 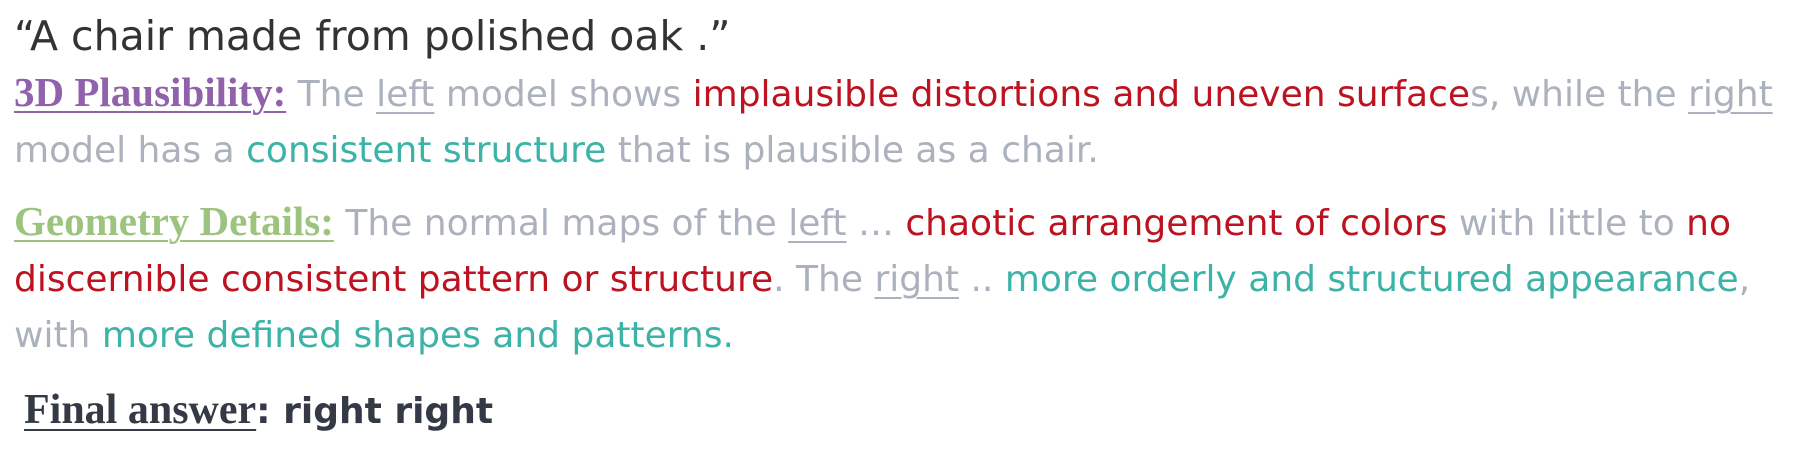 I want to click on plausibility-positive-1: consistent structure, so click(x=426, y=150).